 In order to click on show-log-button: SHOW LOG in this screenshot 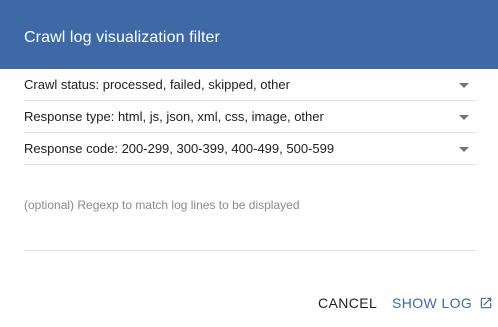, I will do `click(442, 303)`.